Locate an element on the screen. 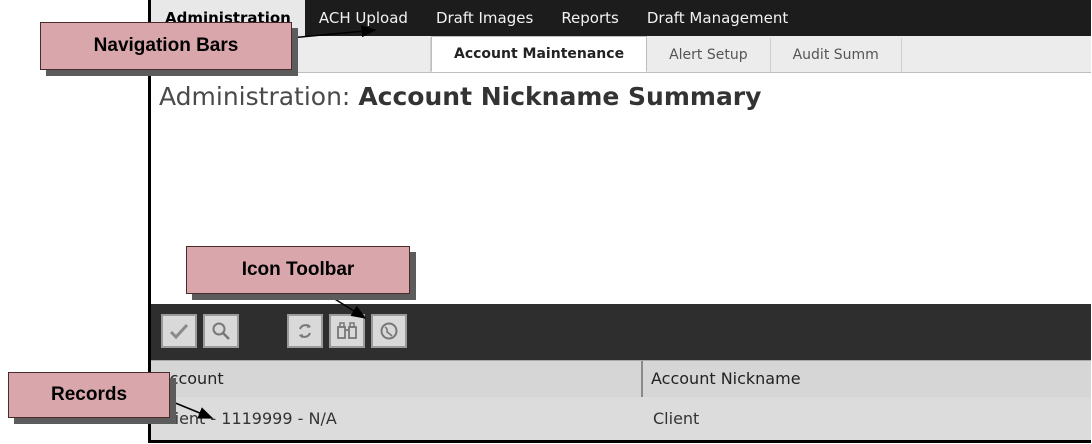  callout-navigation-bars: Navigation Bars is located at coordinates (166, 46).